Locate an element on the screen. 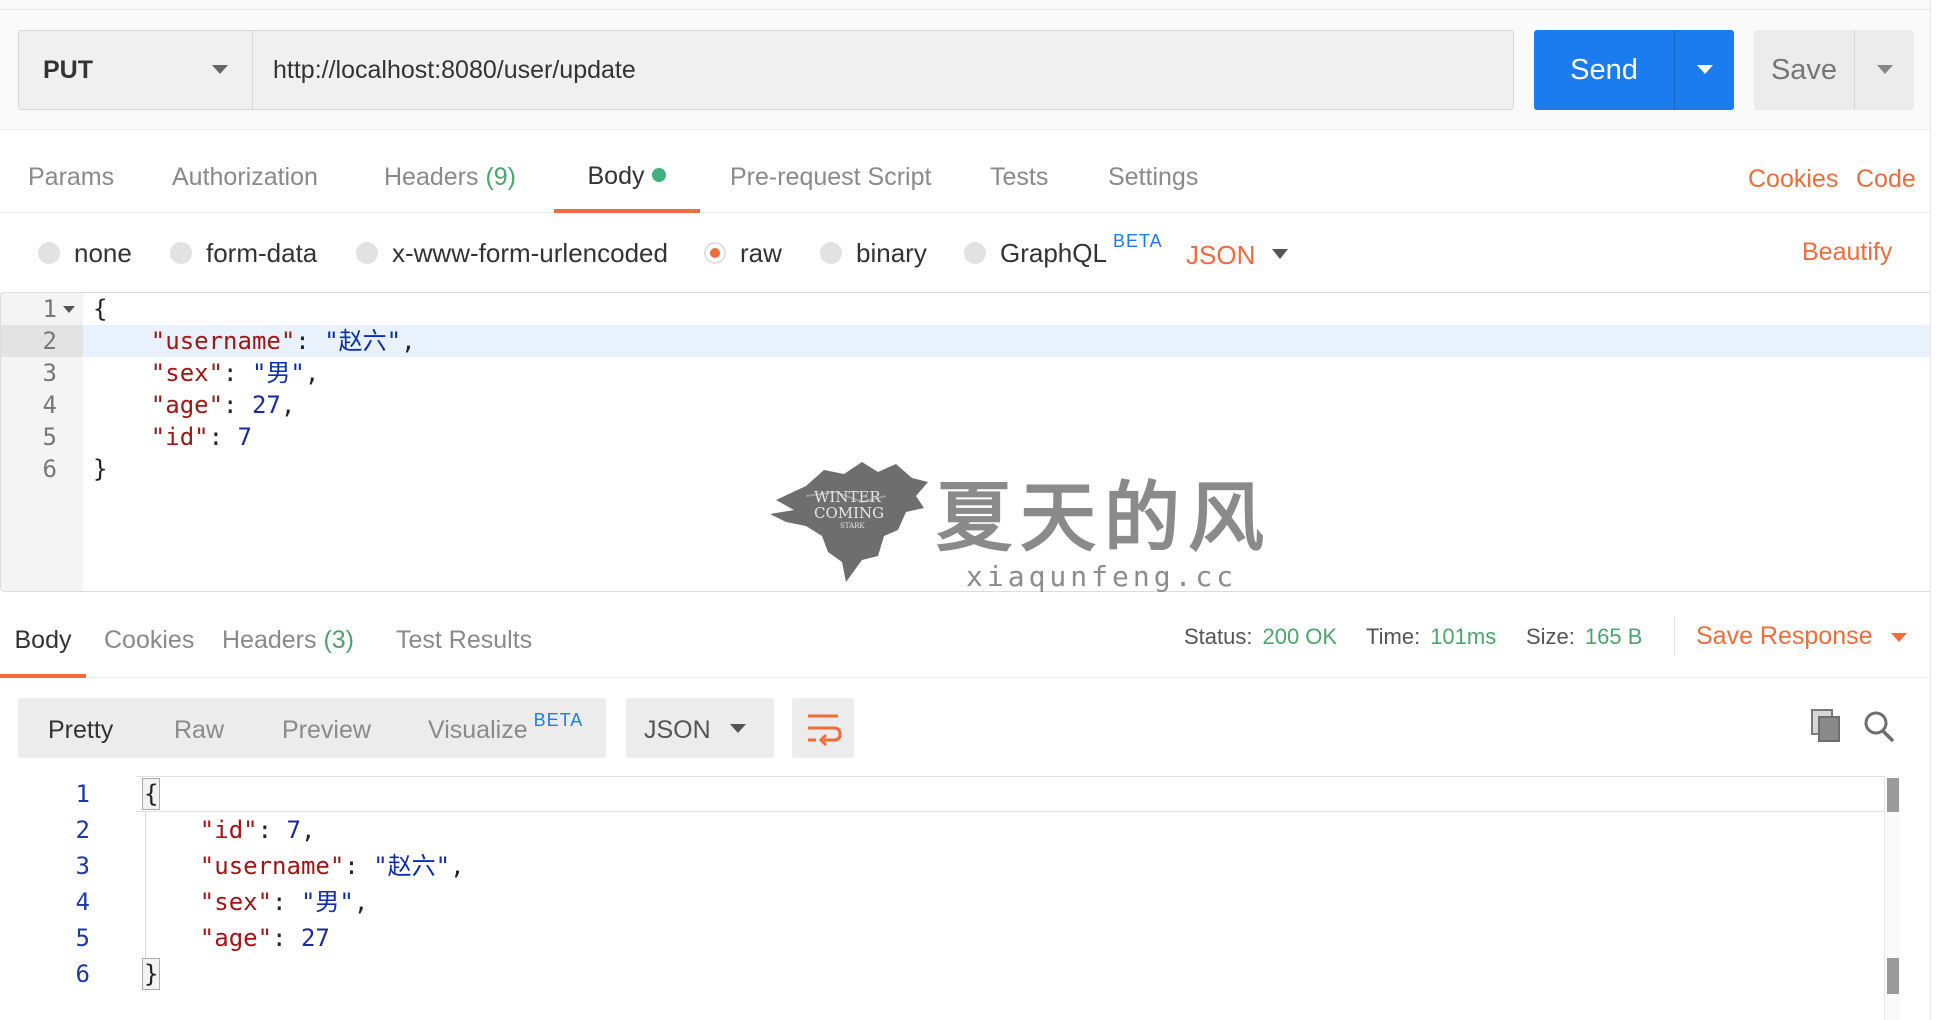  scrollbar-thumb-bottom is located at coordinates (1893, 976).